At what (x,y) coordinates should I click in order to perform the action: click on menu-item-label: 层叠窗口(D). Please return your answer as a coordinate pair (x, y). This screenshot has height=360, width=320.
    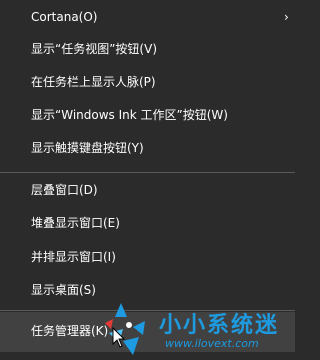
    Looking at the image, I should click on (64, 190).